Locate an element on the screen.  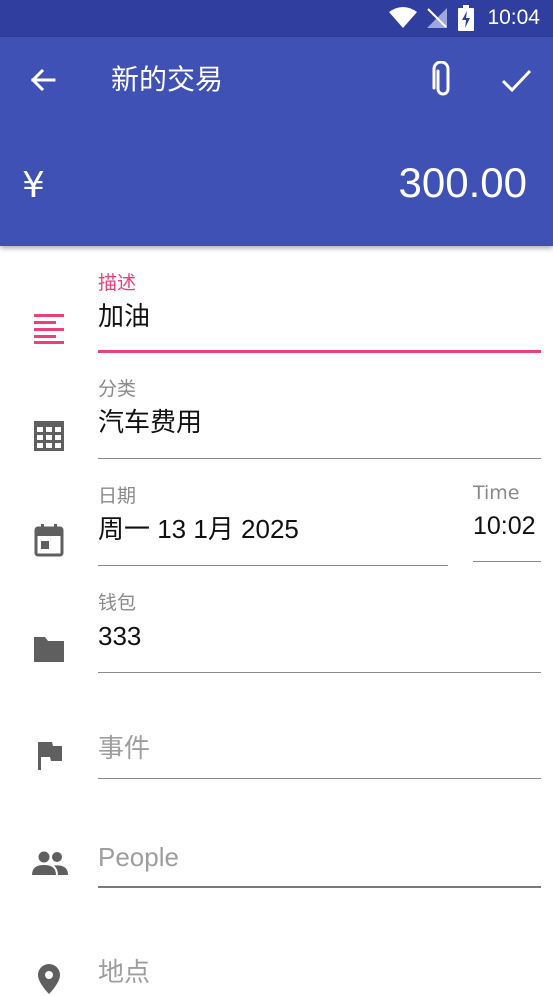
wallet-field: 钱包 333 is located at coordinates (319, 632).